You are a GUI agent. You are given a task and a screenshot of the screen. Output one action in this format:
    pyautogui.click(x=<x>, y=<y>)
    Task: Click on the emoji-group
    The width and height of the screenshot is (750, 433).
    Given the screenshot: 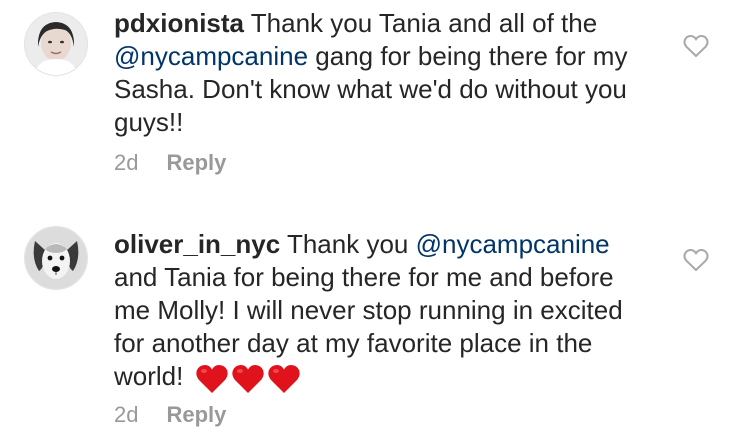 What is the action you would take?
    pyautogui.click(x=249, y=378)
    